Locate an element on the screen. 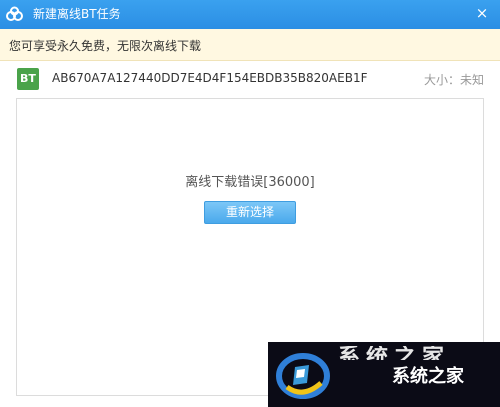  watermark-top-text: 系统之家 is located at coordinates (394, 353).